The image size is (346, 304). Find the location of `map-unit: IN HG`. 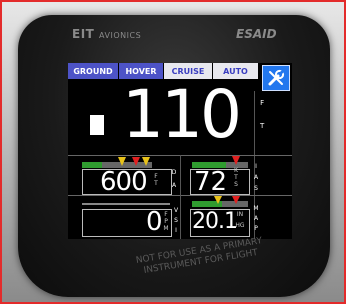

map-unit: IN HG is located at coordinates (240, 220).